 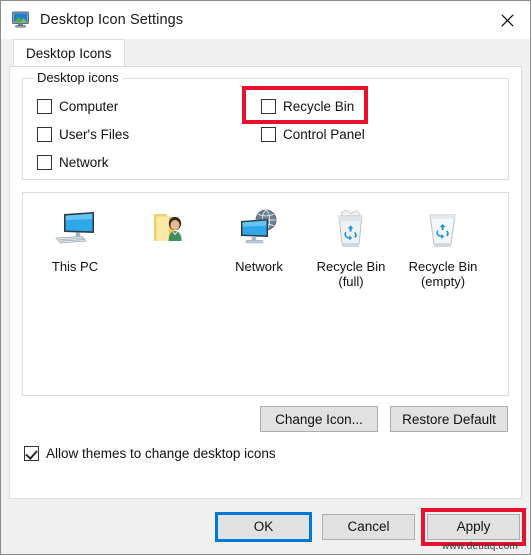 I want to click on checkbox-users-files-label: User's Files, so click(x=94, y=134).